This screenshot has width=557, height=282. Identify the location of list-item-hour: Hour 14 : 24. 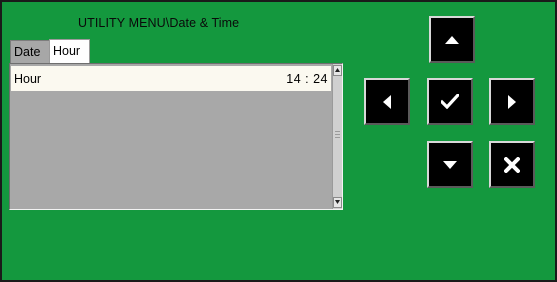
(171, 78).